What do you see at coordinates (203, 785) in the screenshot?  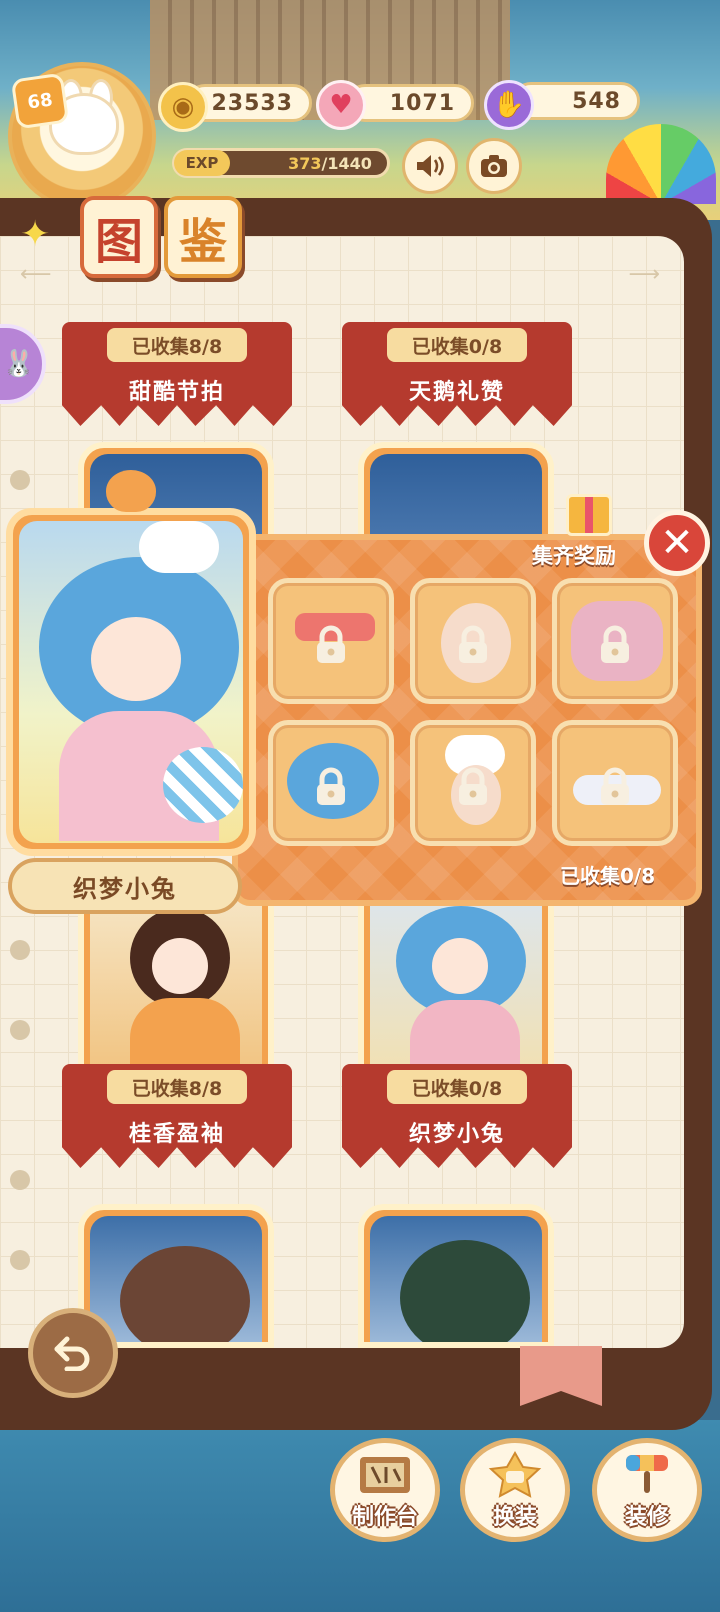 I see `striped-pillow` at bounding box center [203, 785].